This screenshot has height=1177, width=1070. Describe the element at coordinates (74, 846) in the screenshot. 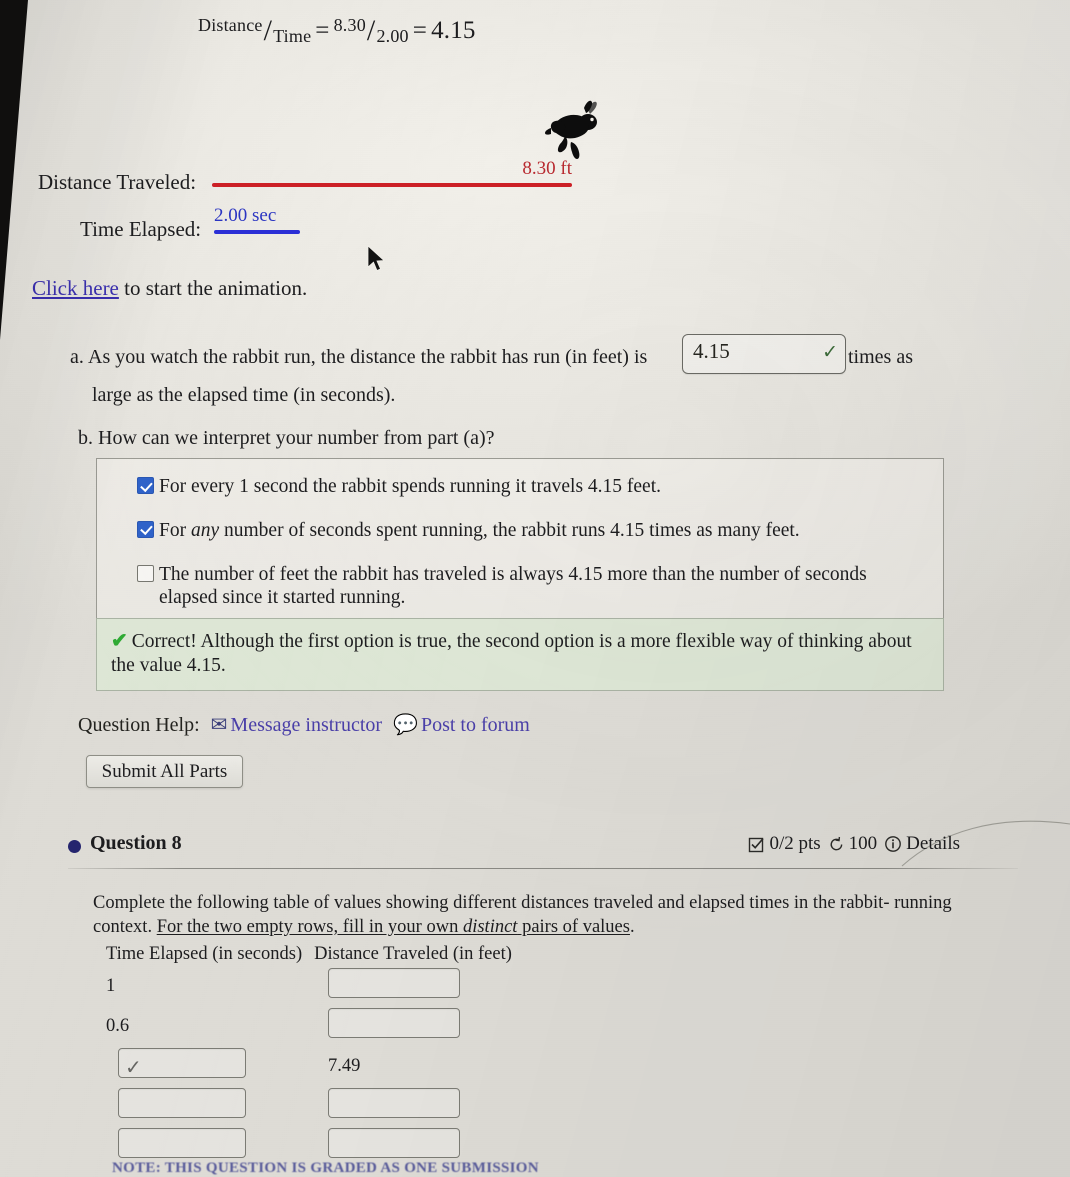

I see `question-status-bullet-icon` at that location.